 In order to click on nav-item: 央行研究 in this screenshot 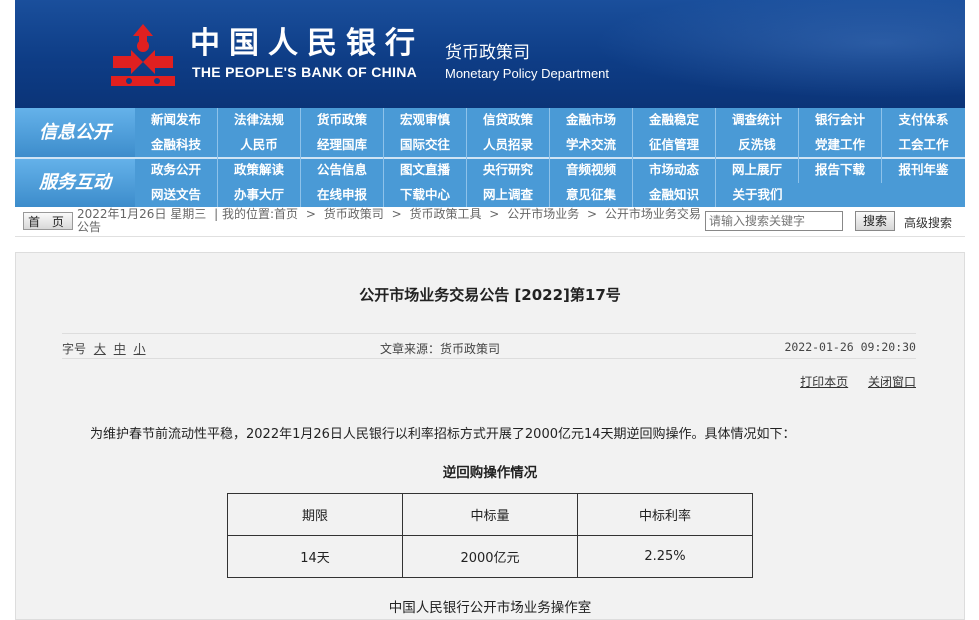, I will do `click(508, 170)`.